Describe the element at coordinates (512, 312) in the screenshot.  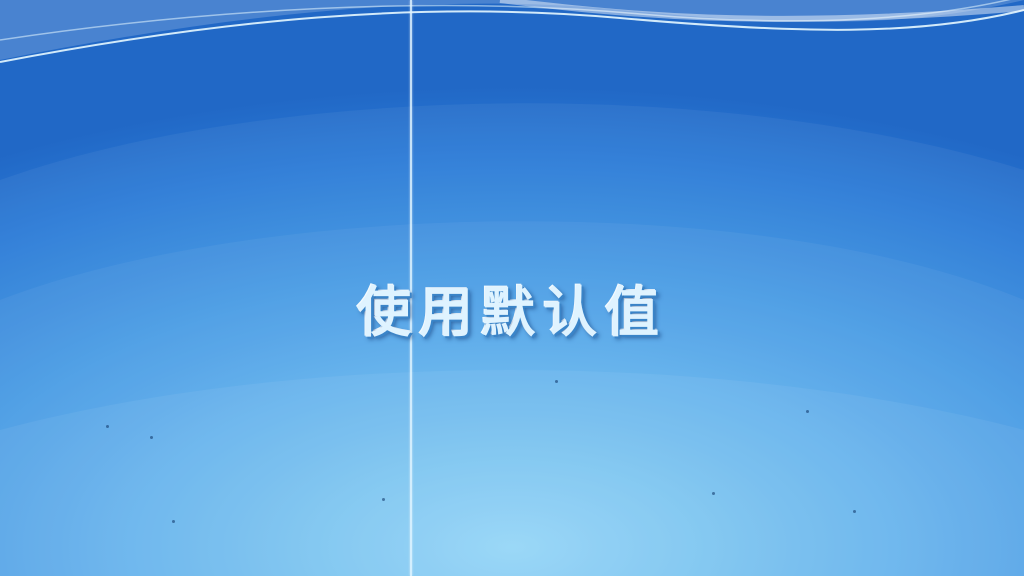
I see `slide-title: 使用默认值` at that location.